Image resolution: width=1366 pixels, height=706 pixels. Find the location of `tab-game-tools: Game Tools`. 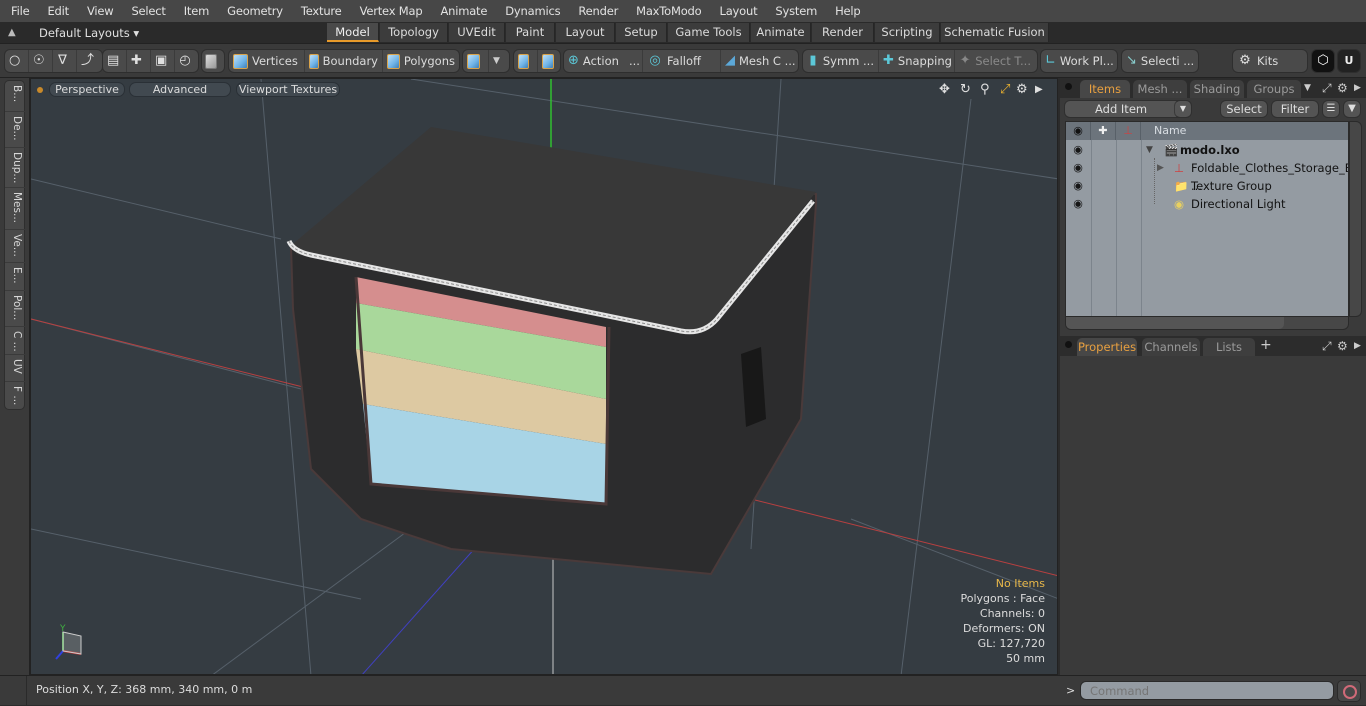

tab-game-tools: Game Tools is located at coordinates (709, 32).